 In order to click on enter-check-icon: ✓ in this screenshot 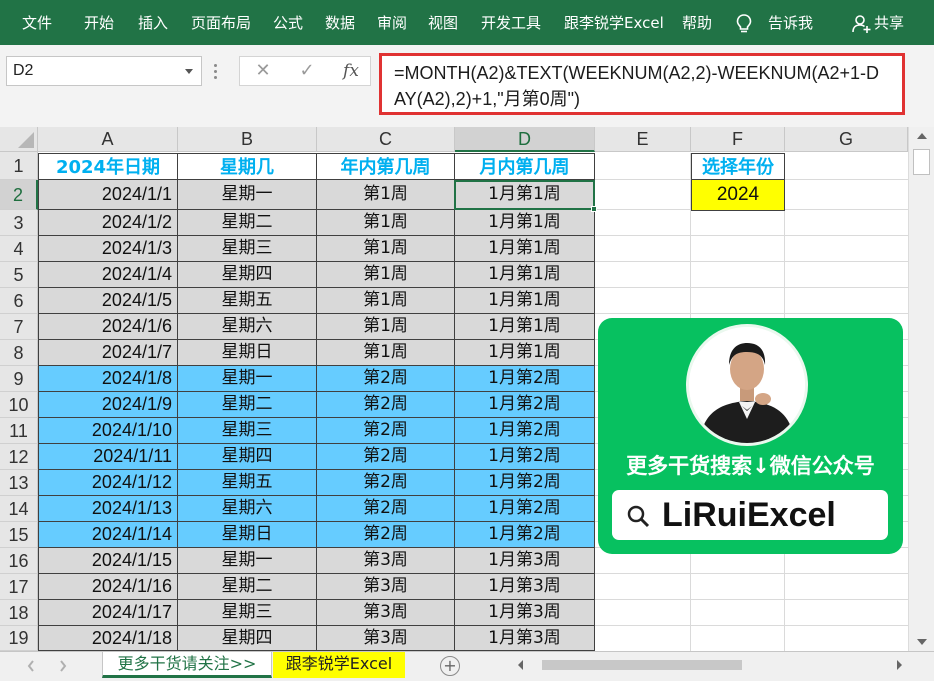, I will do `click(307, 71)`.